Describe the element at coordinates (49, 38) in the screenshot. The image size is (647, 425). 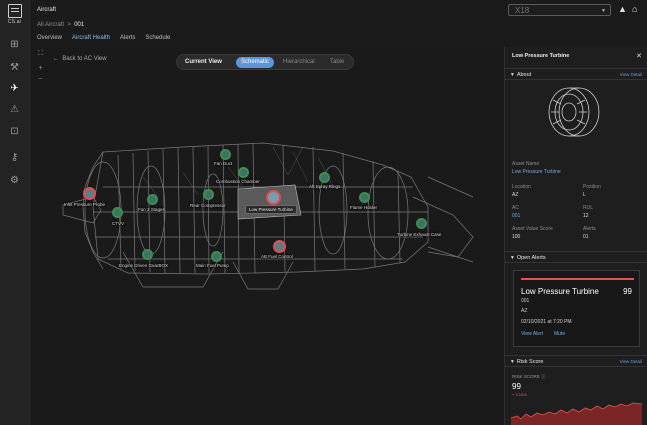
I see `tab-overview: Overview` at that location.